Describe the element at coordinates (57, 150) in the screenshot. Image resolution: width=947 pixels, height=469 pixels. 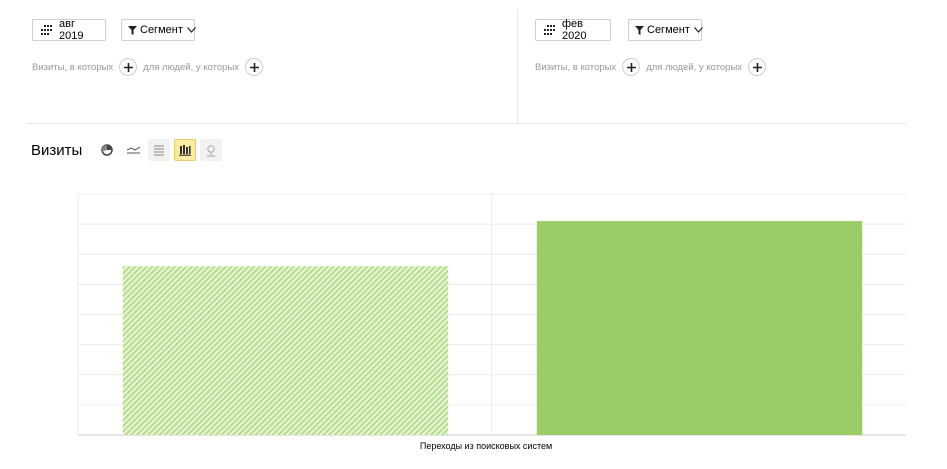
I see `report-title: Визиты` at that location.